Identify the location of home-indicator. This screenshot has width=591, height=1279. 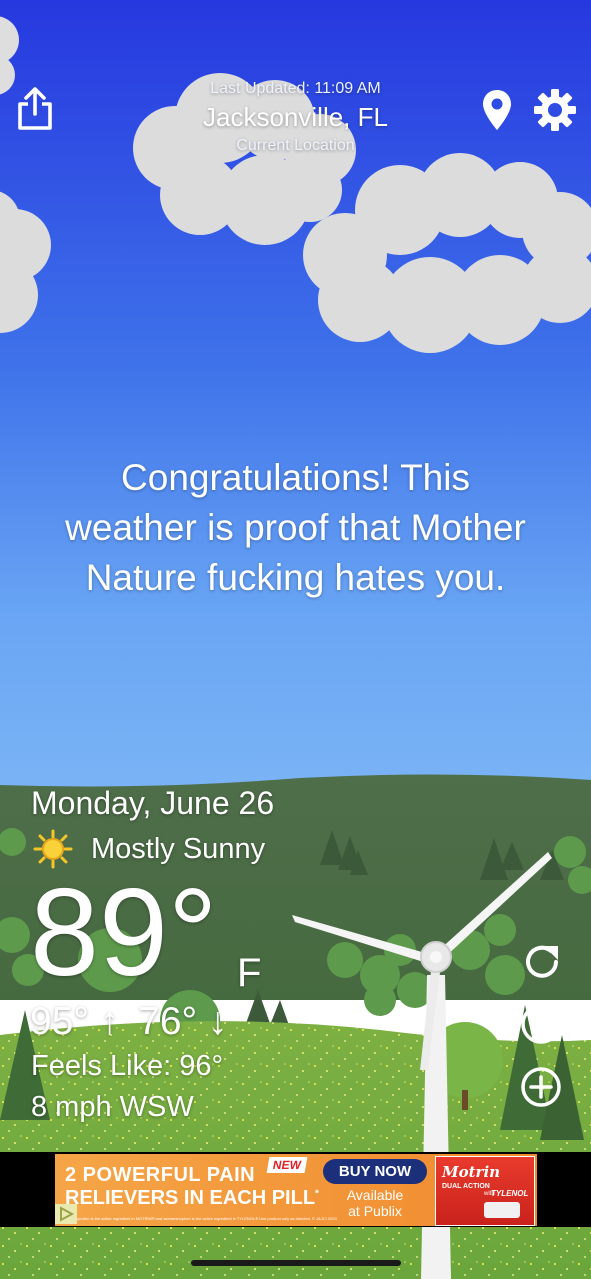
(296, 1263).